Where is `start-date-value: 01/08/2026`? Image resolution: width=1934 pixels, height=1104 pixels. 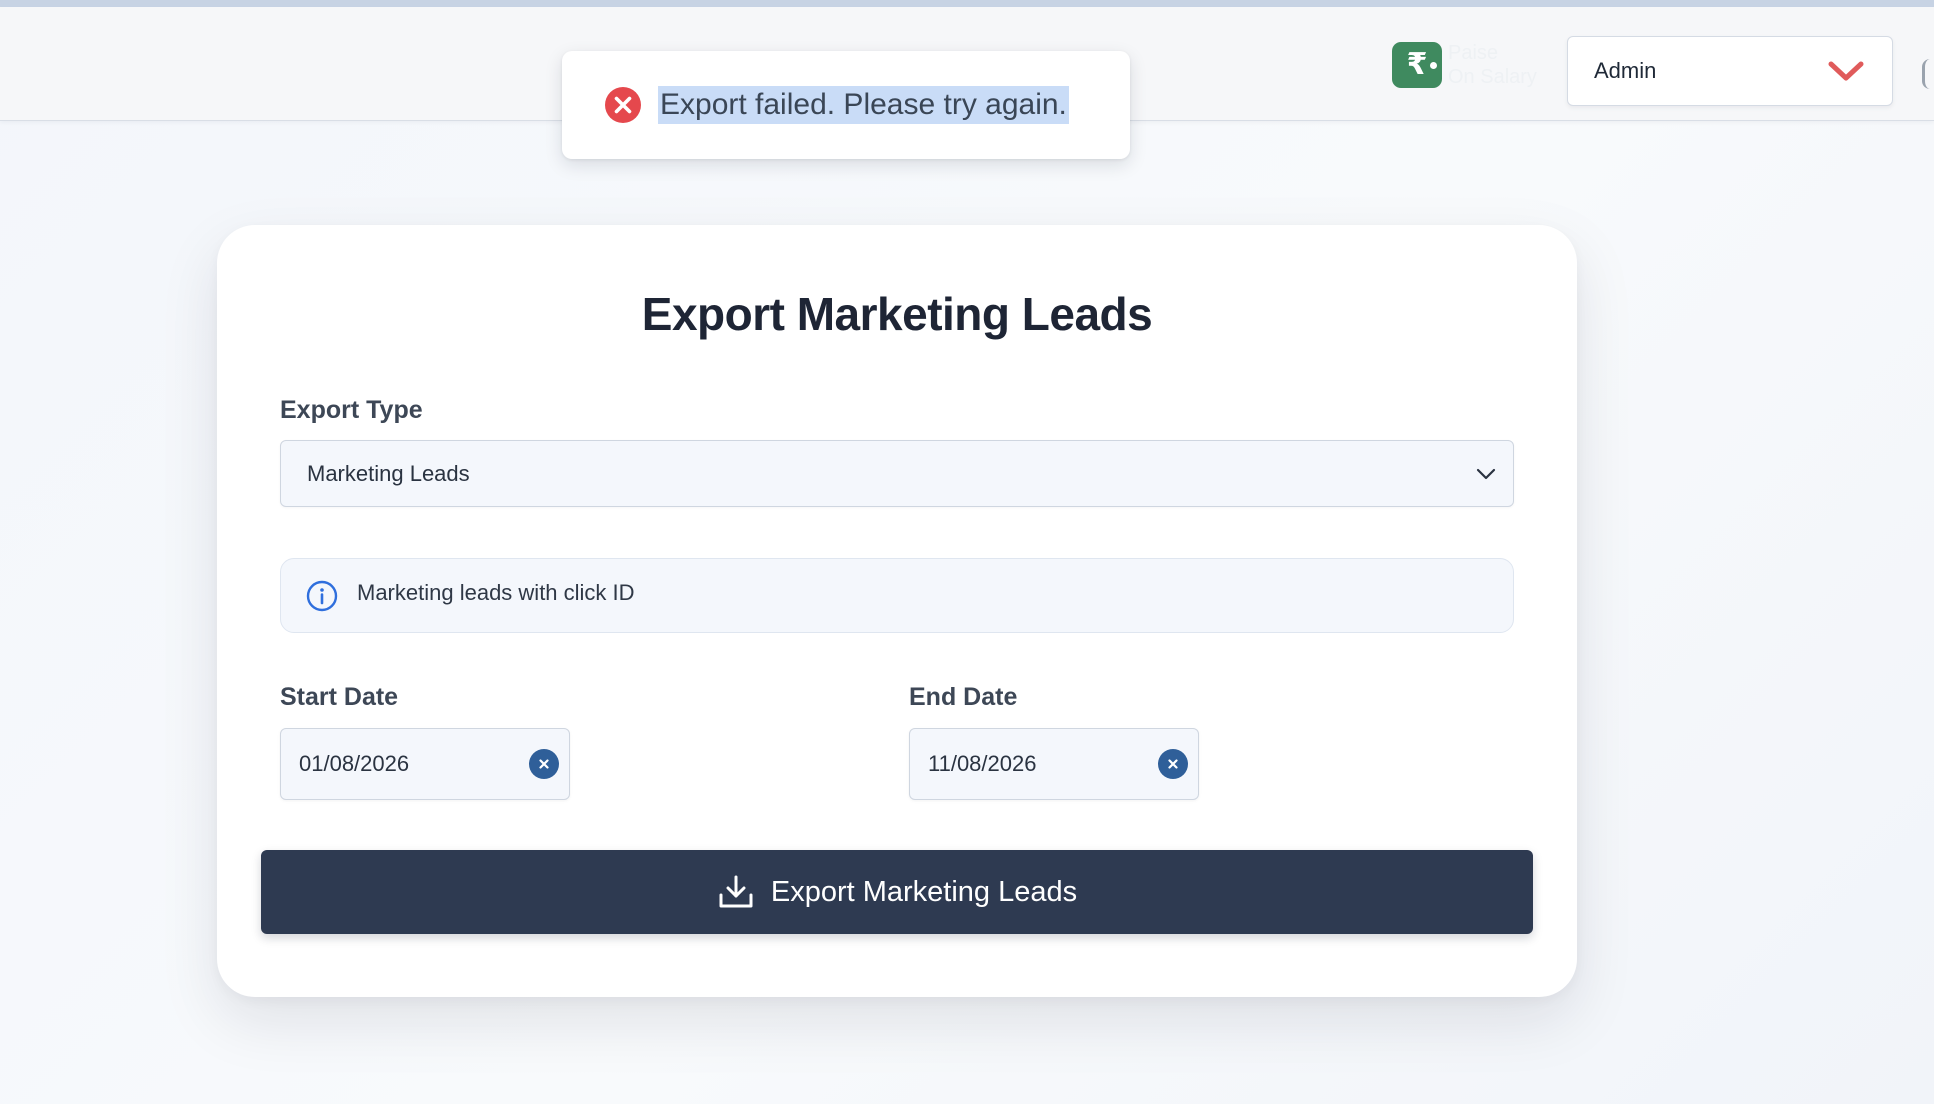
start-date-value: 01/08/2026 is located at coordinates (354, 763).